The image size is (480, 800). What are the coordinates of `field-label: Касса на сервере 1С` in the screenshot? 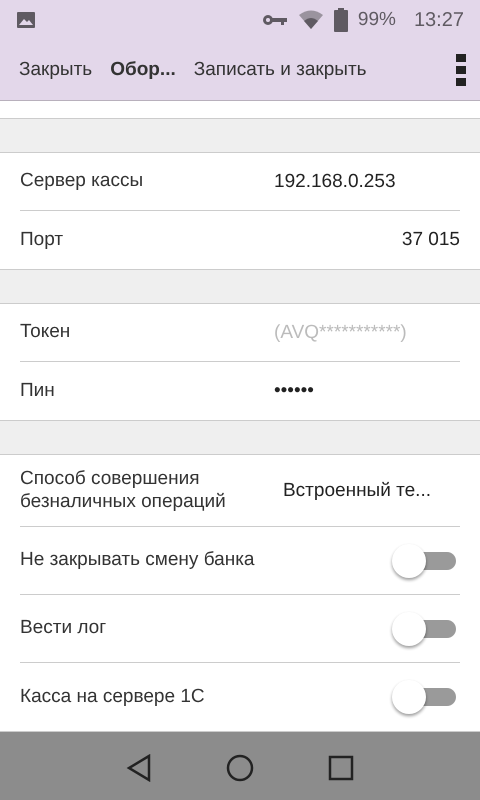 It's located at (113, 697).